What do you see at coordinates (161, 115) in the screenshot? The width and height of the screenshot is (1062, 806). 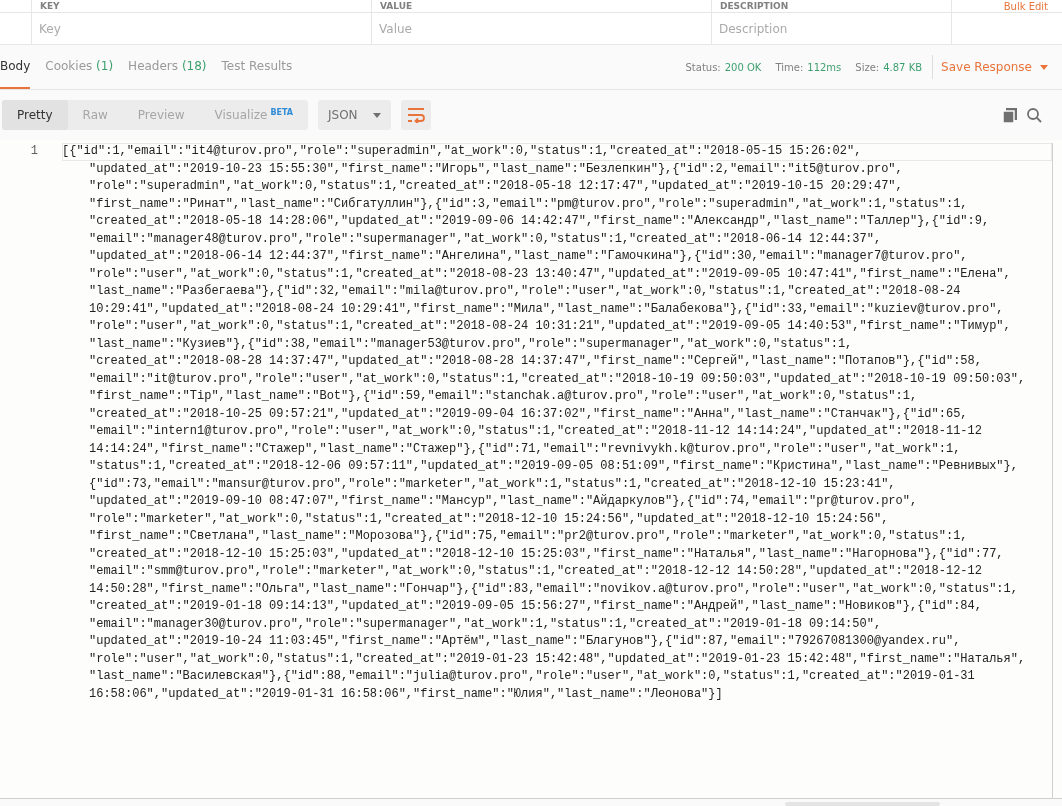 I see `view-mode-tab: Preview` at bounding box center [161, 115].